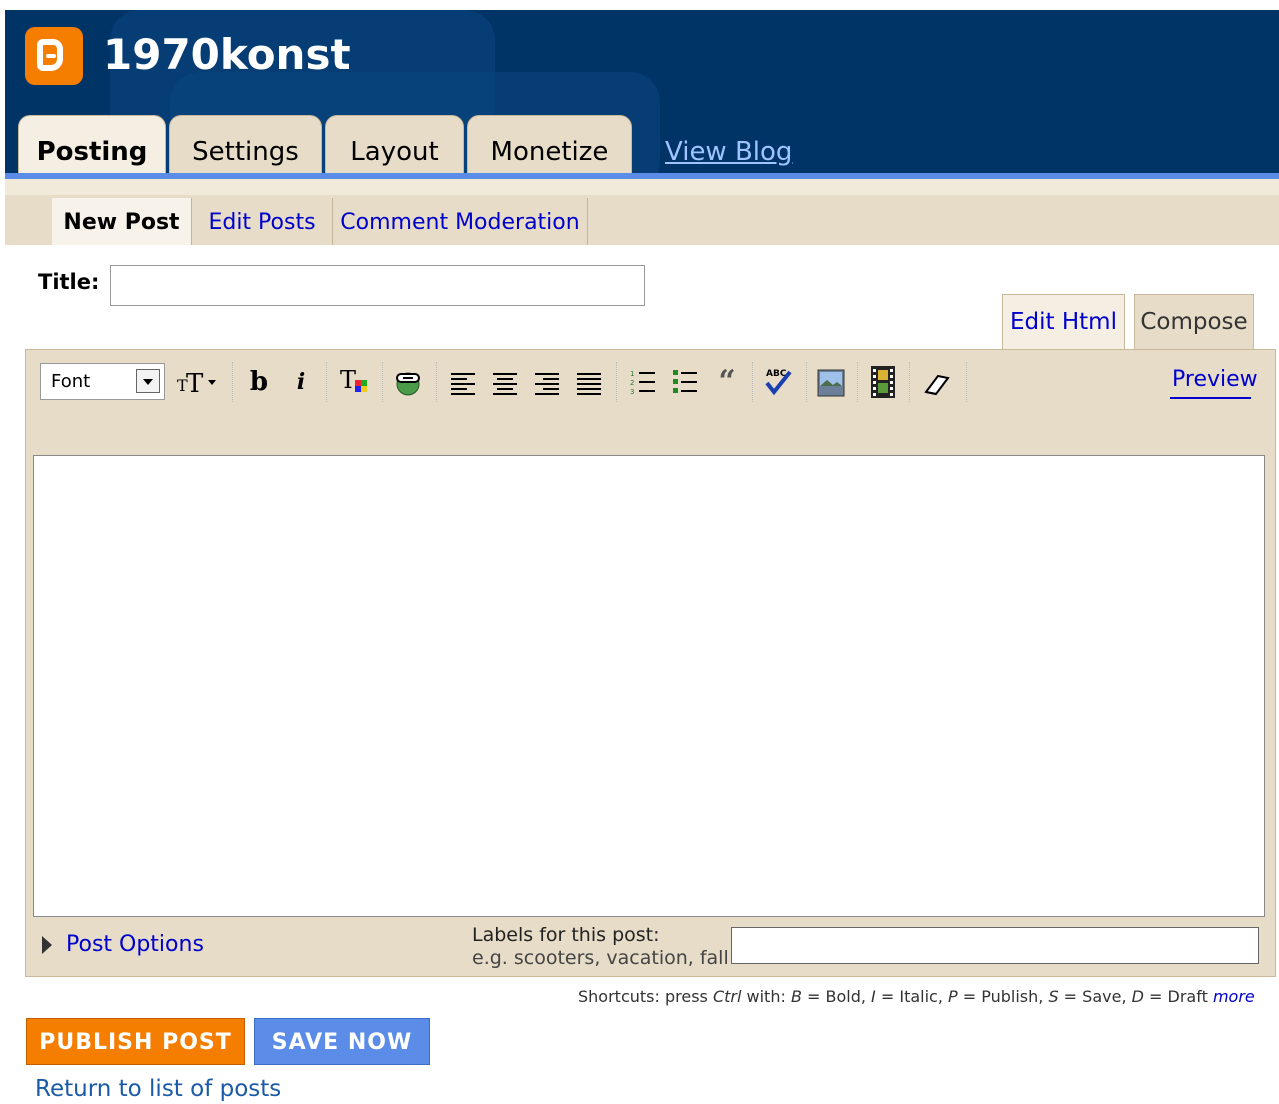 The height and width of the screenshot is (1104, 1279). I want to click on bulleted-list-icon, so click(685, 382).